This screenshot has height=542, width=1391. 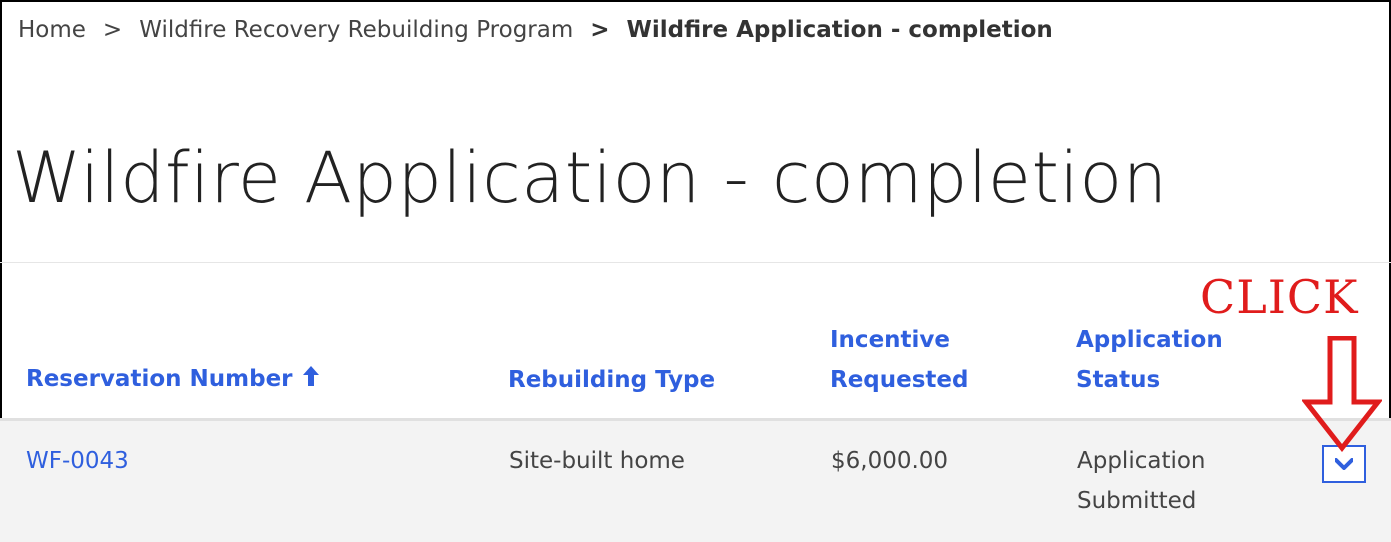 I want to click on column-header-incentive-requested: Incentive Requested, so click(x=953, y=370).